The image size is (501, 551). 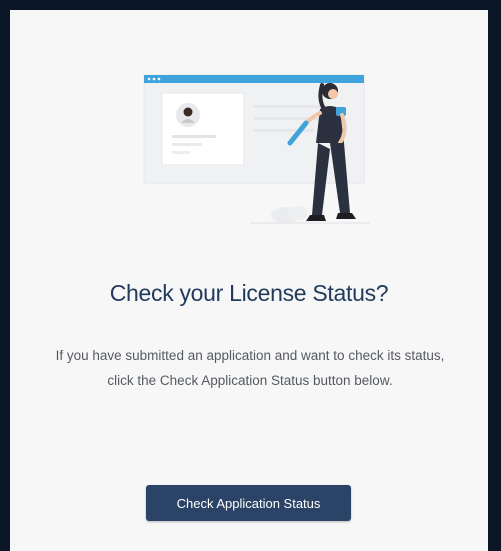 I want to click on browser-titlebar, so click(x=254, y=79).